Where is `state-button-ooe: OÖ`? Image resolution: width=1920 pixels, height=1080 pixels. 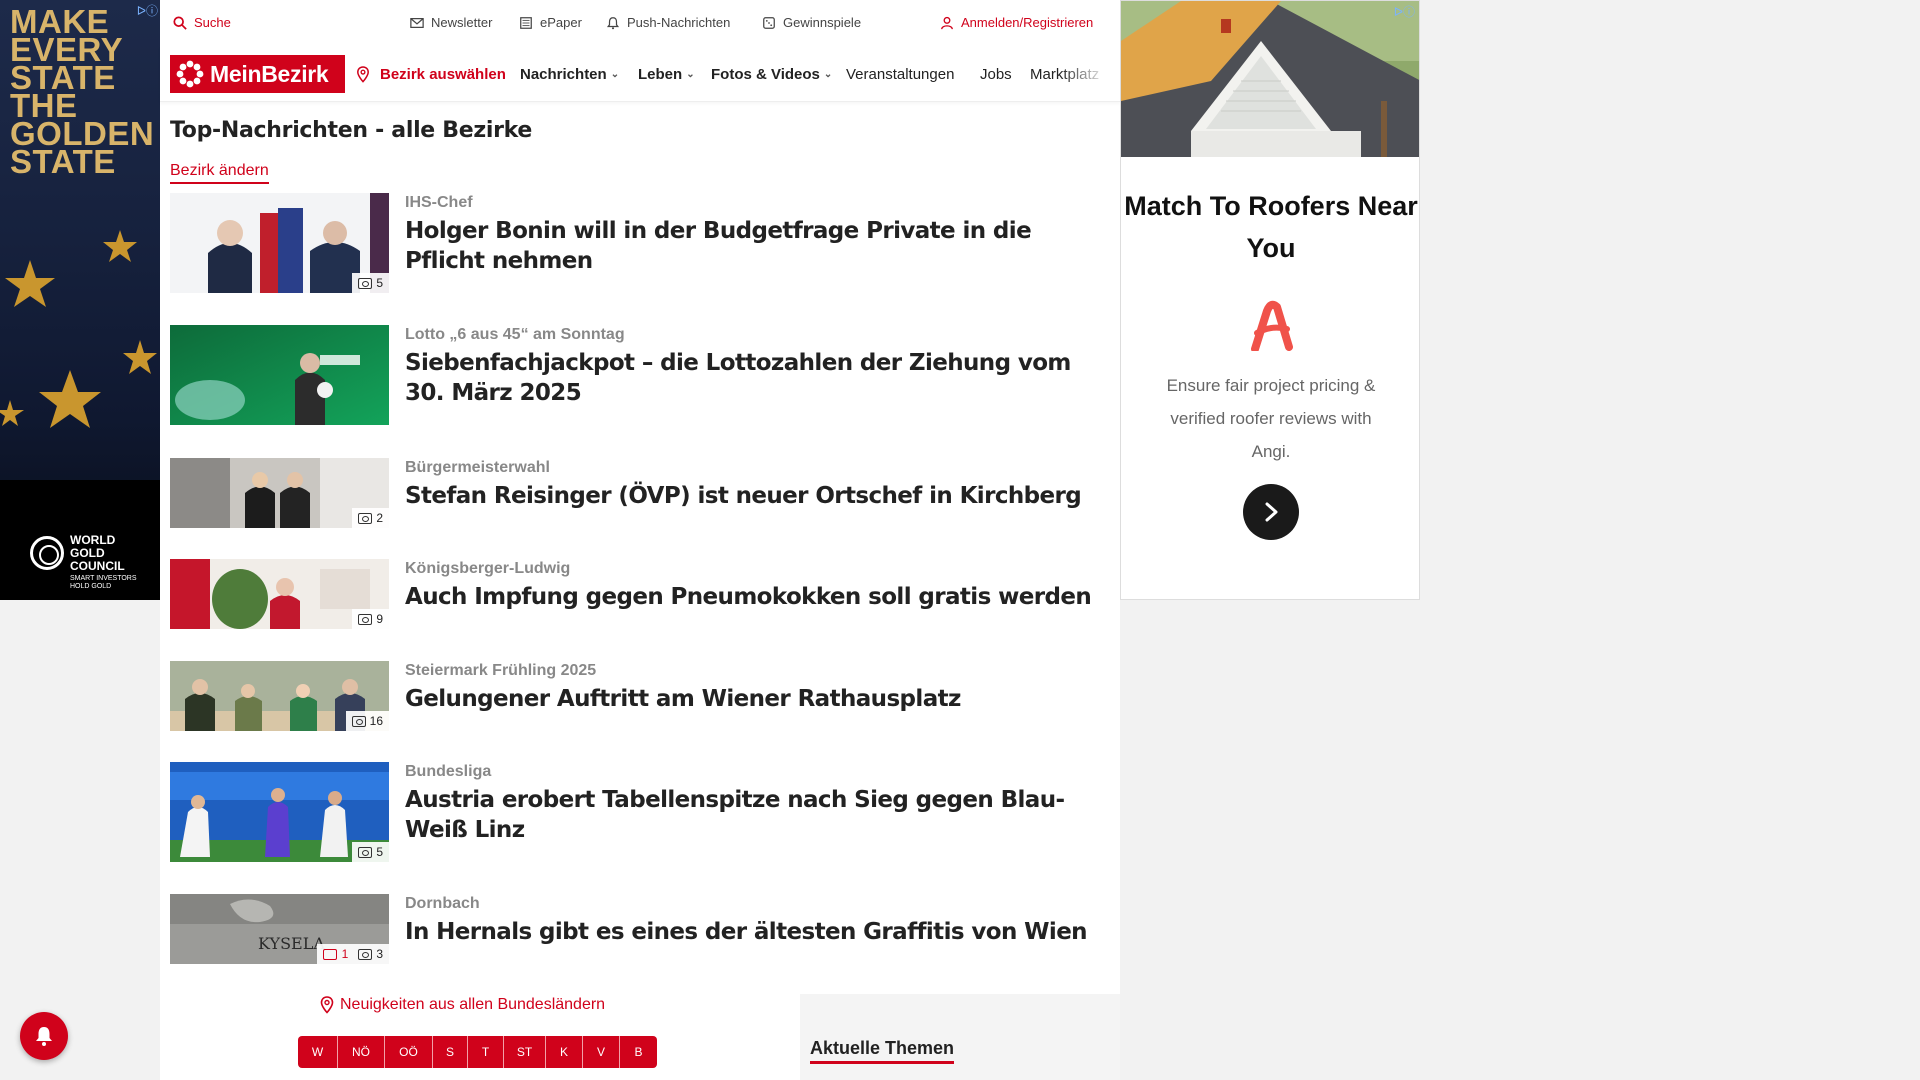
state-button-ooe: OÖ is located at coordinates (409, 1052).